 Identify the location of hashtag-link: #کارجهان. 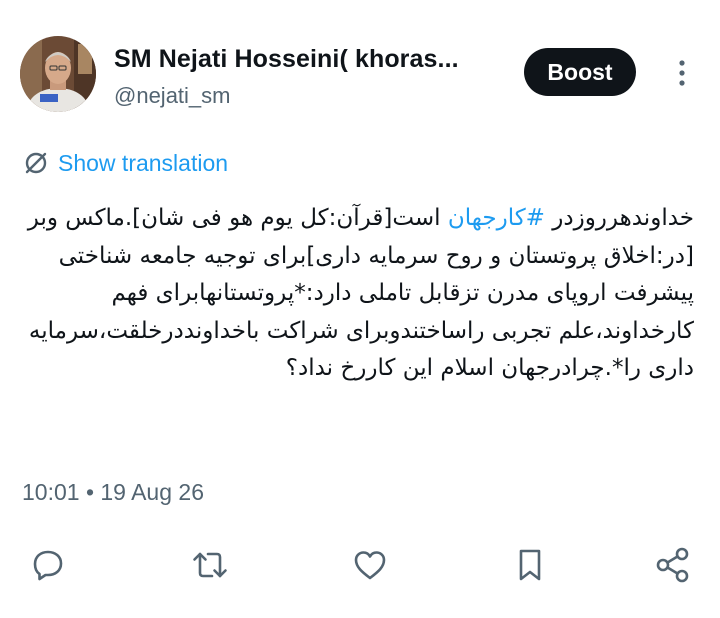
(496, 218).